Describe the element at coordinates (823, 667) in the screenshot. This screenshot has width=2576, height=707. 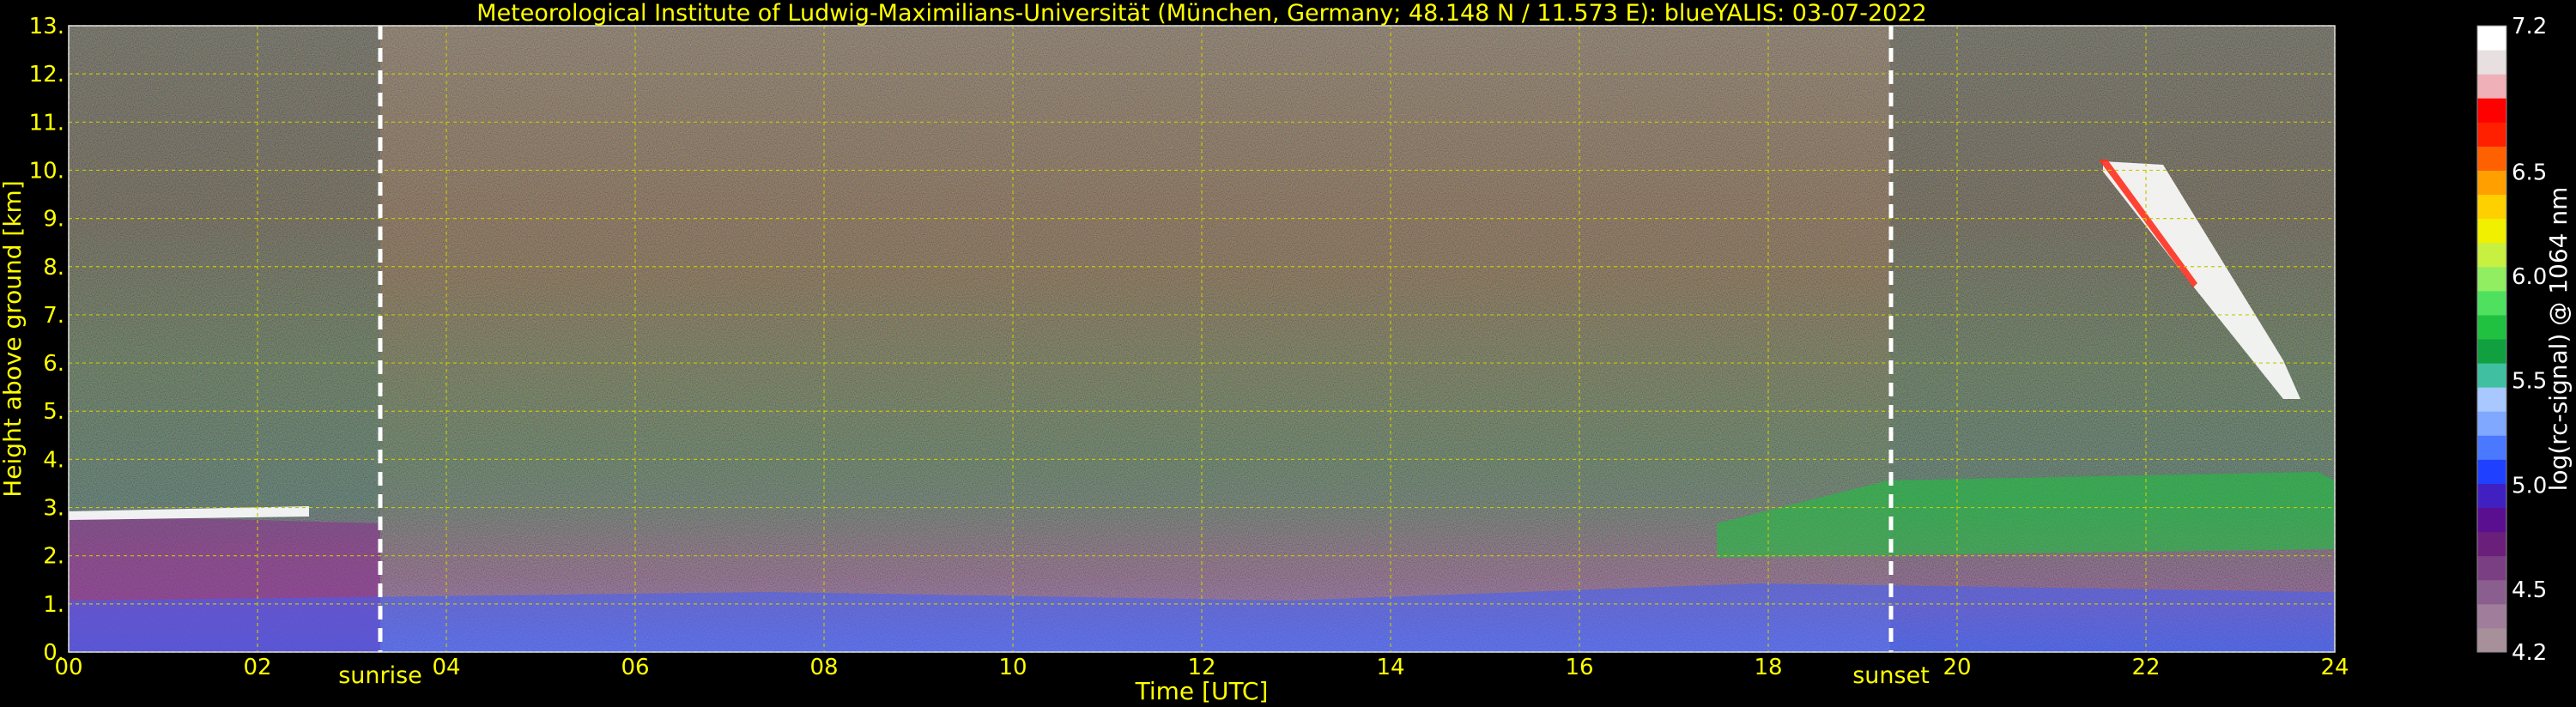
I see `x-tick-label: 08` at that location.